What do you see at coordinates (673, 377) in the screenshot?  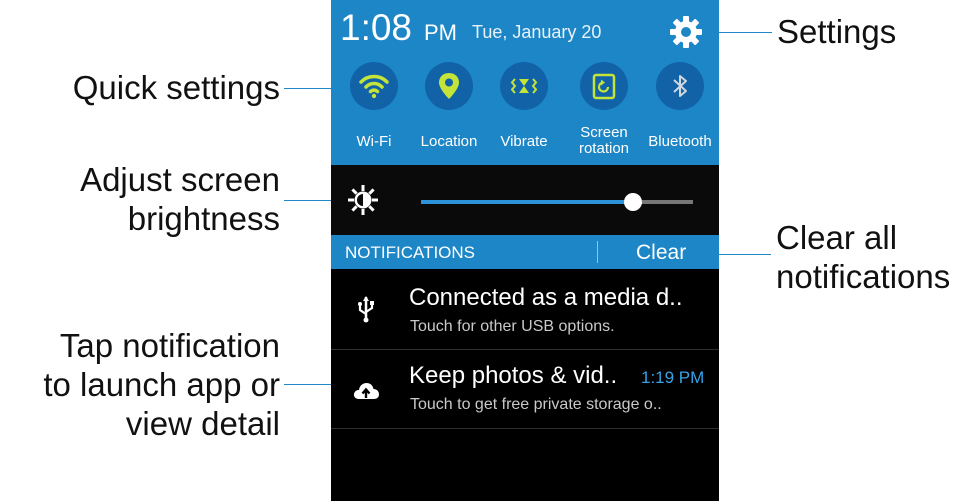 I see `notification-time: 1:19 PM` at bounding box center [673, 377].